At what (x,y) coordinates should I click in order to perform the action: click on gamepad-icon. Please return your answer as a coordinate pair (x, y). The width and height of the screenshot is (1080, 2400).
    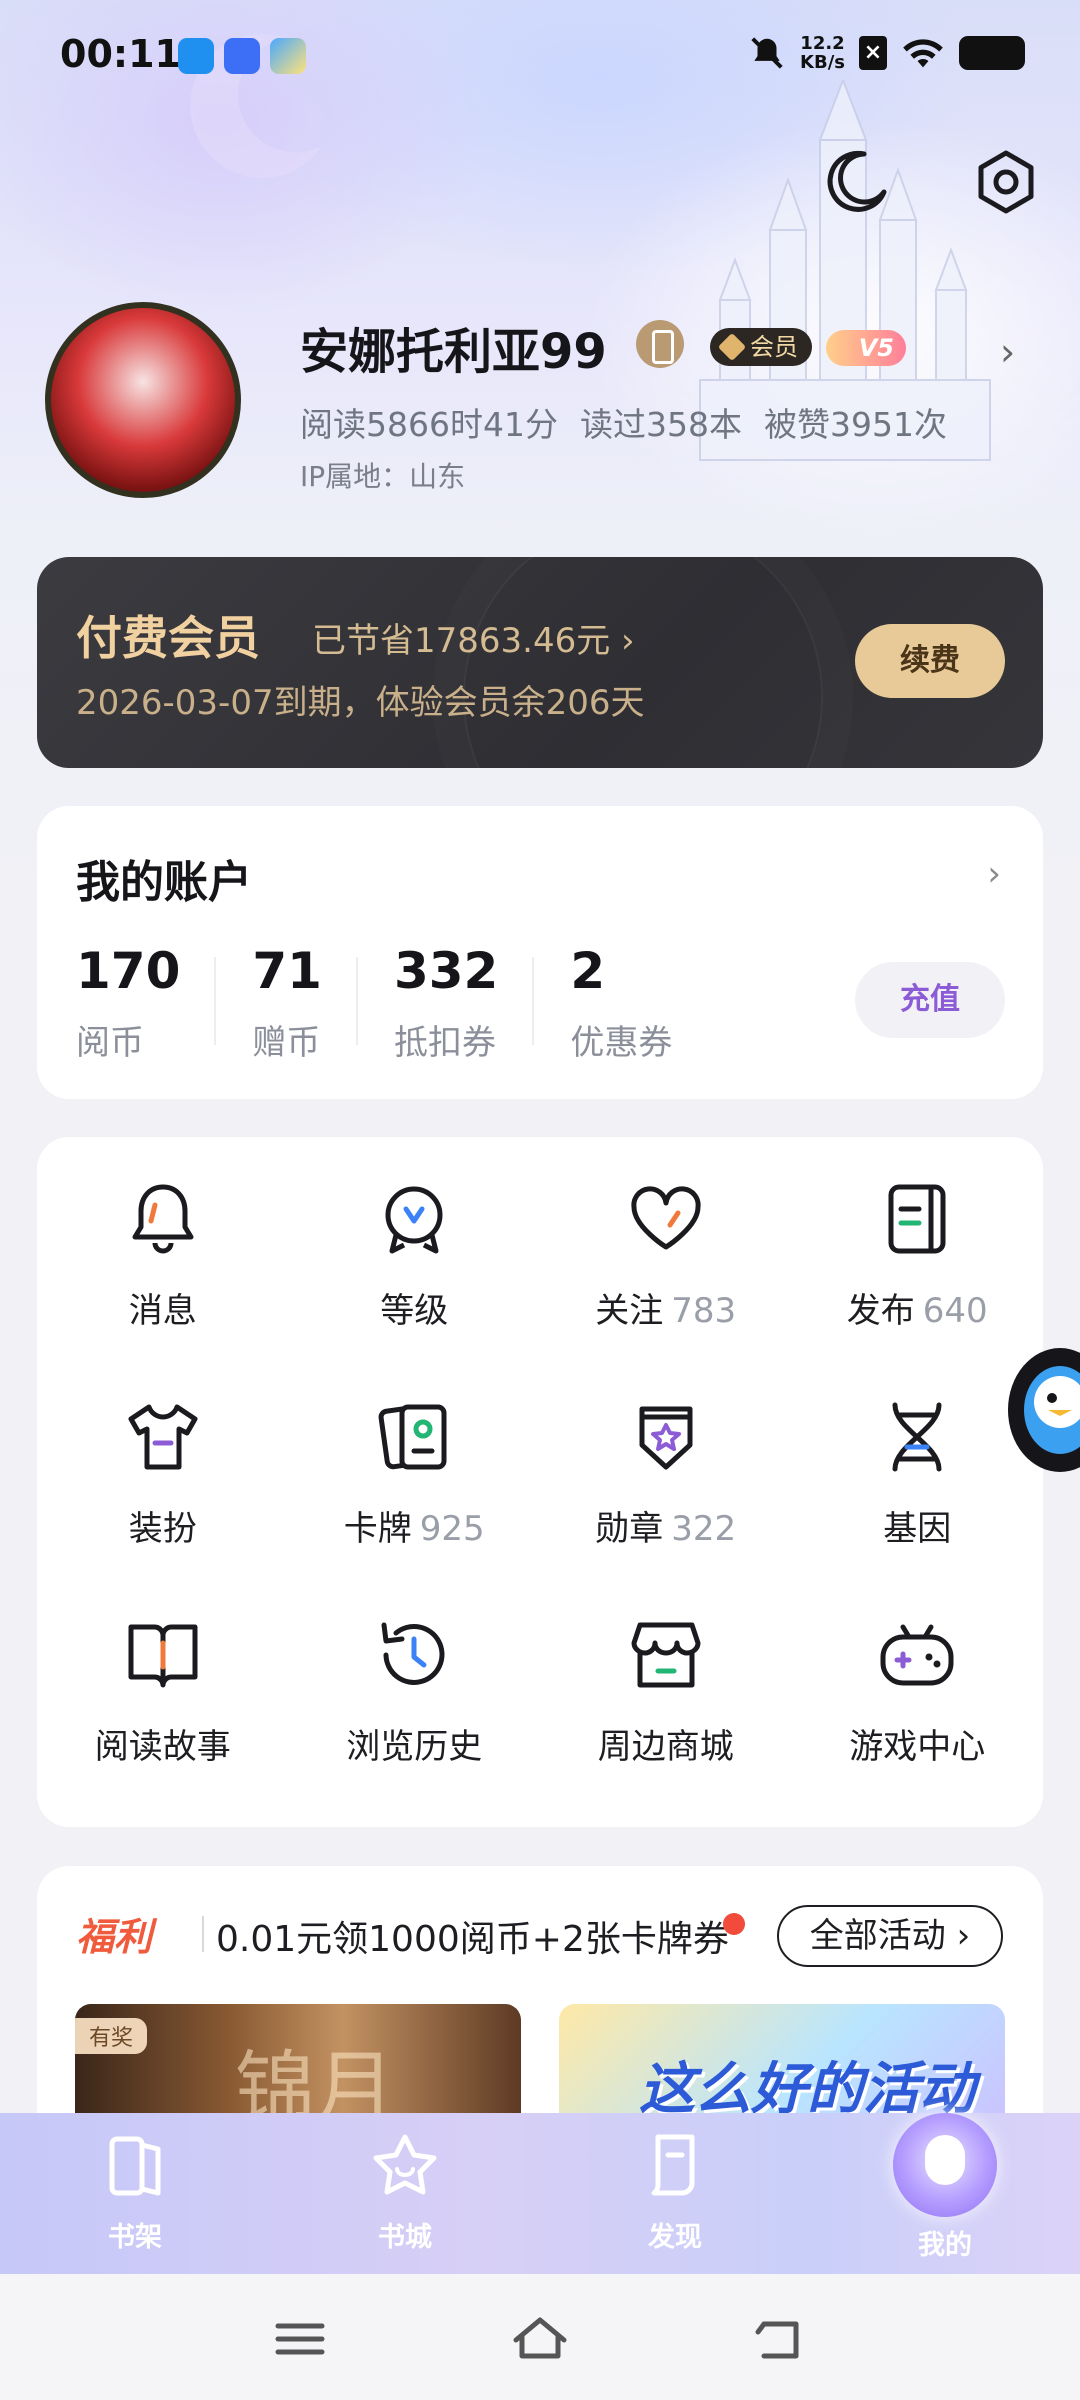
    Looking at the image, I should click on (917, 1655).